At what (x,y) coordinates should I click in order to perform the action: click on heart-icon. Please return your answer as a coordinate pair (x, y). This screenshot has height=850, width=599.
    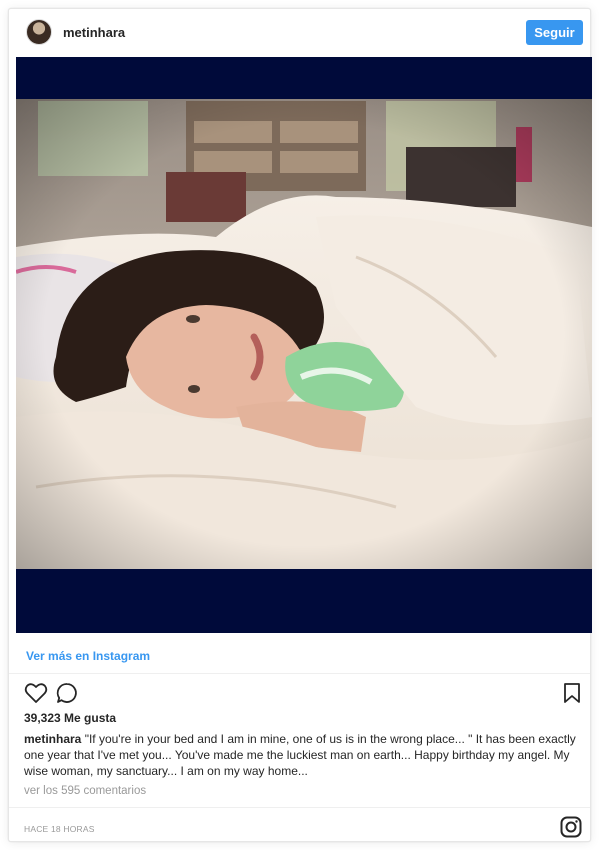
    Looking at the image, I should click on (36, 693).